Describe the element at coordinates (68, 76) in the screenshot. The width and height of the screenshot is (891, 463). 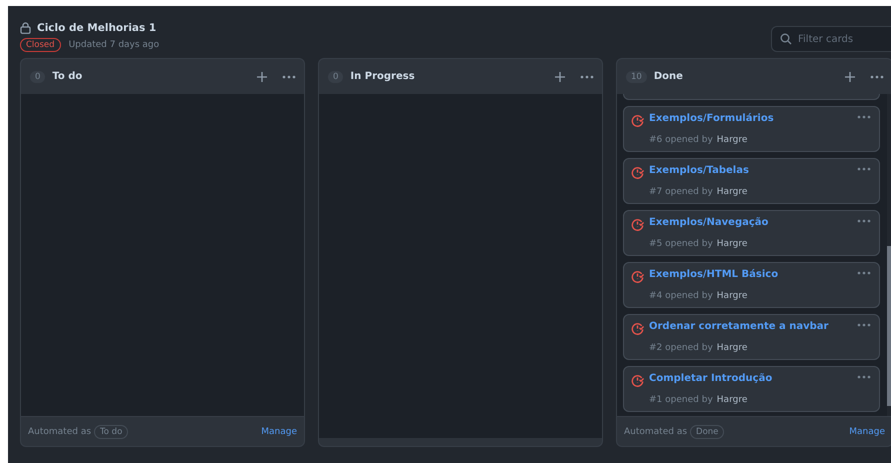
I see `column-title: To do` at that location.